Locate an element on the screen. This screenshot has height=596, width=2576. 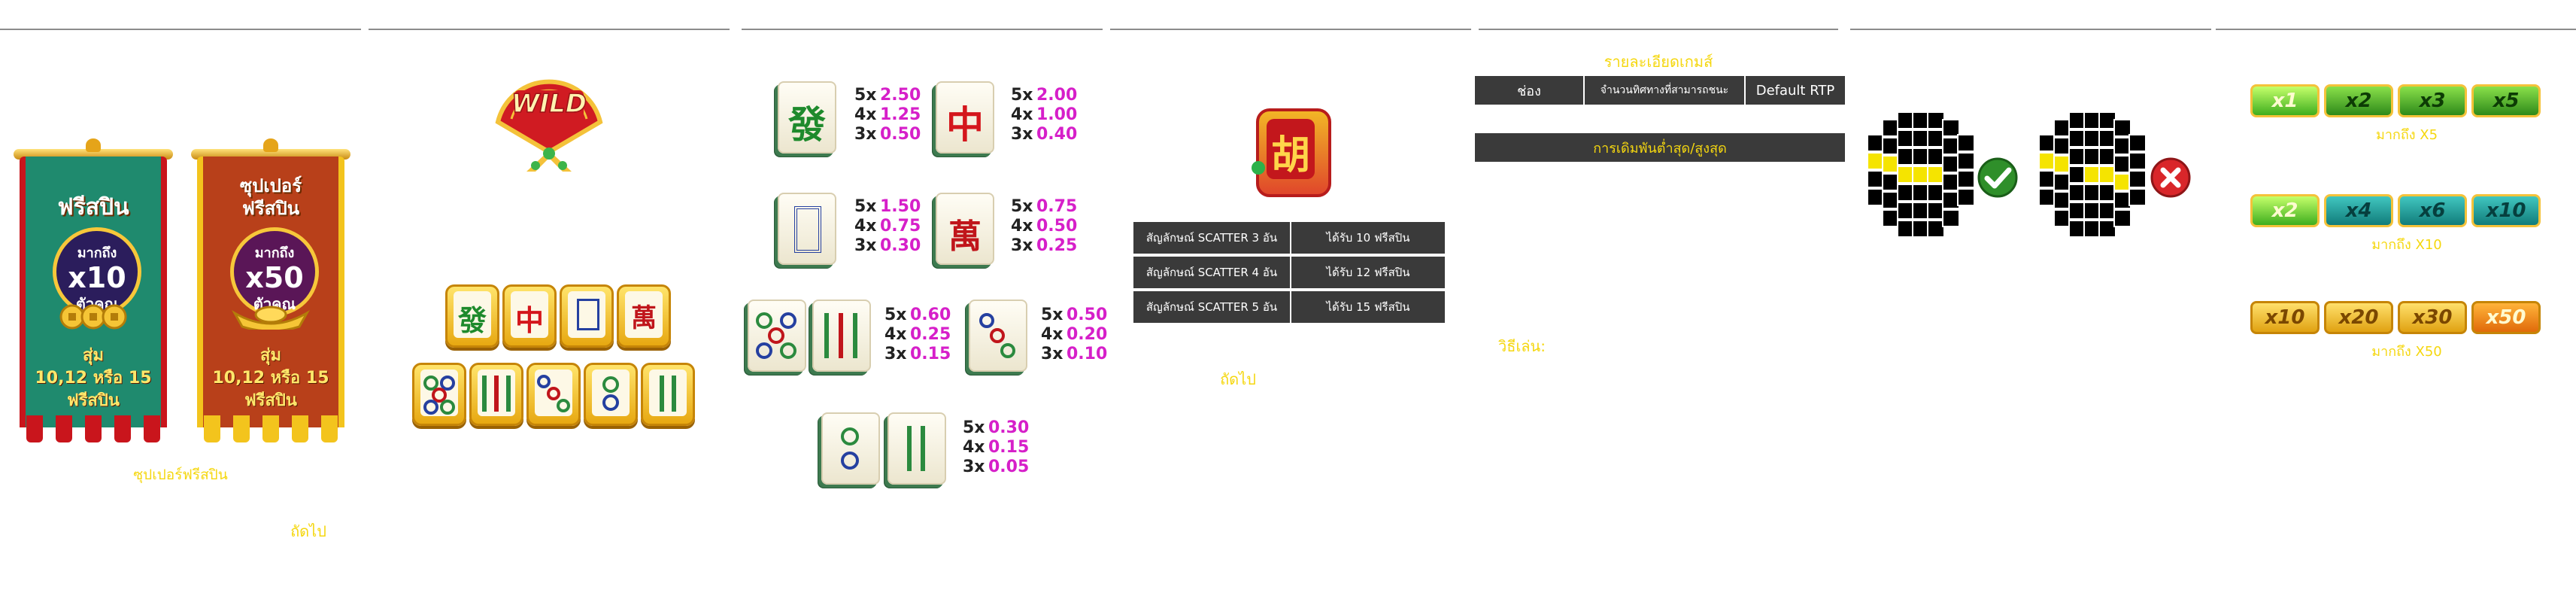
valid-ways-grid is located at coordinates (1921, 174).